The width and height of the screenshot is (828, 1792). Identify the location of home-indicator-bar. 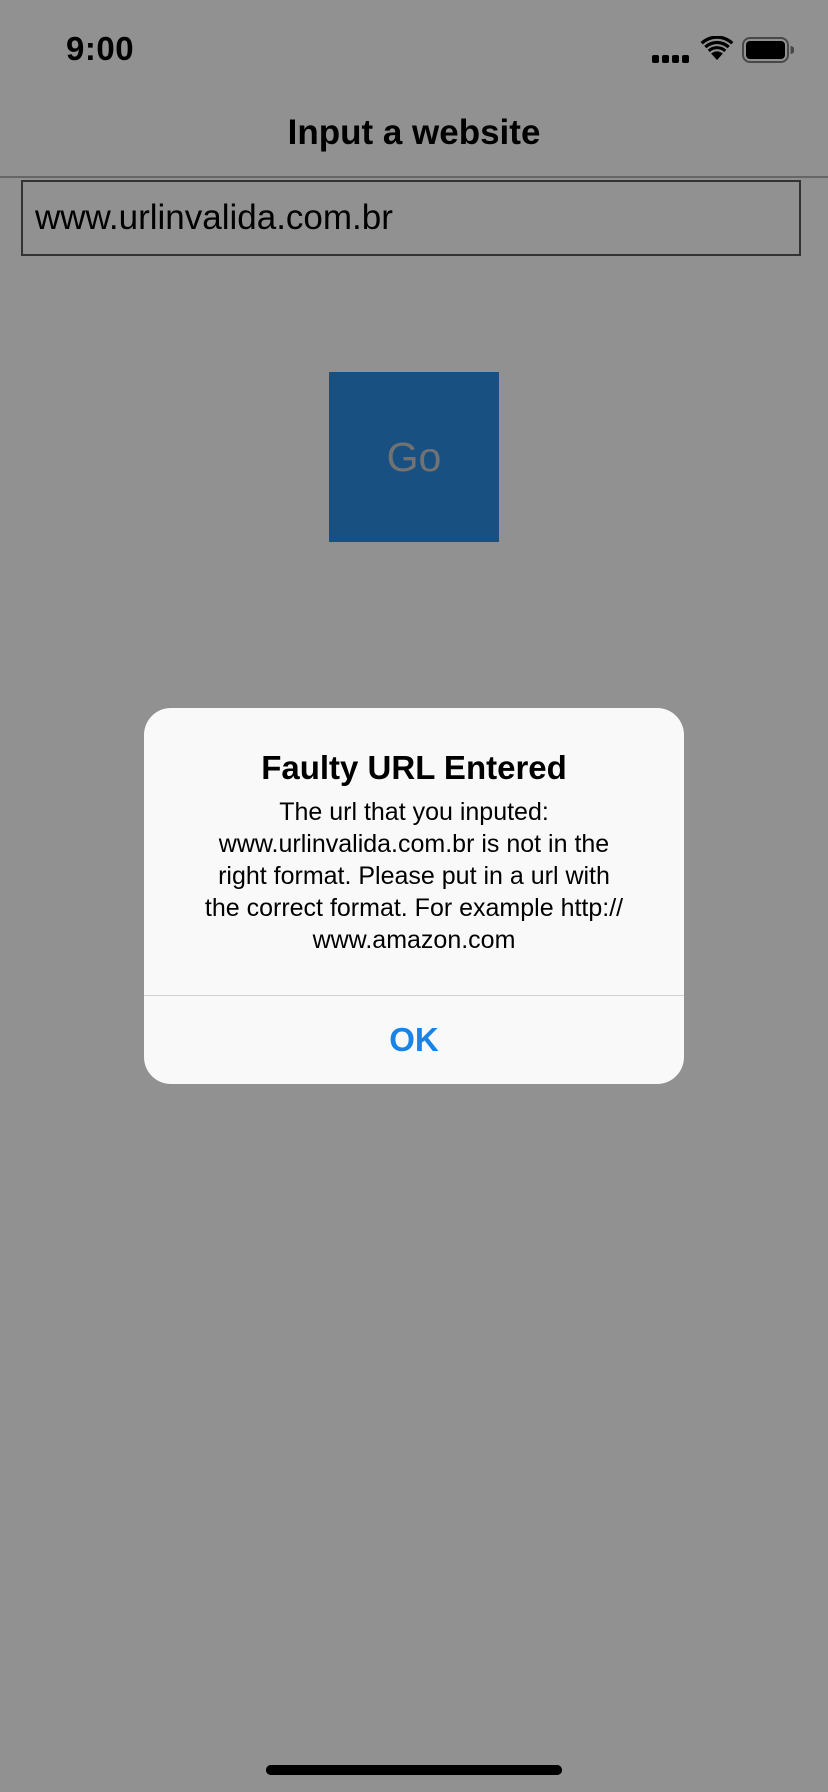
(414, 1770).